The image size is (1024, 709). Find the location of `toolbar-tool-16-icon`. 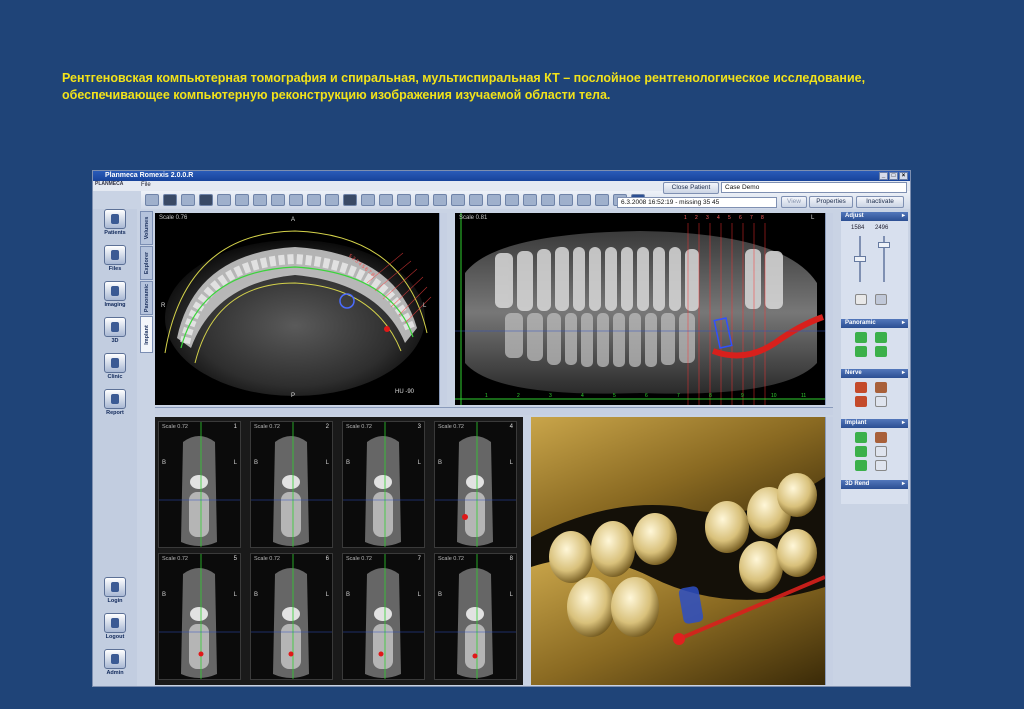

toolbar-tool-16-icon is located at coordinates (422, 200).